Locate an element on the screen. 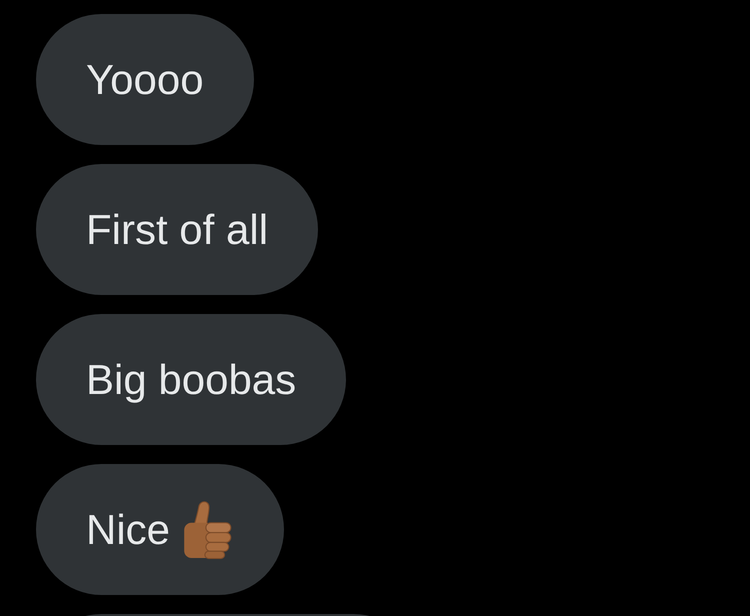  thumbs-up-icon is located at coordinates (208, 529).